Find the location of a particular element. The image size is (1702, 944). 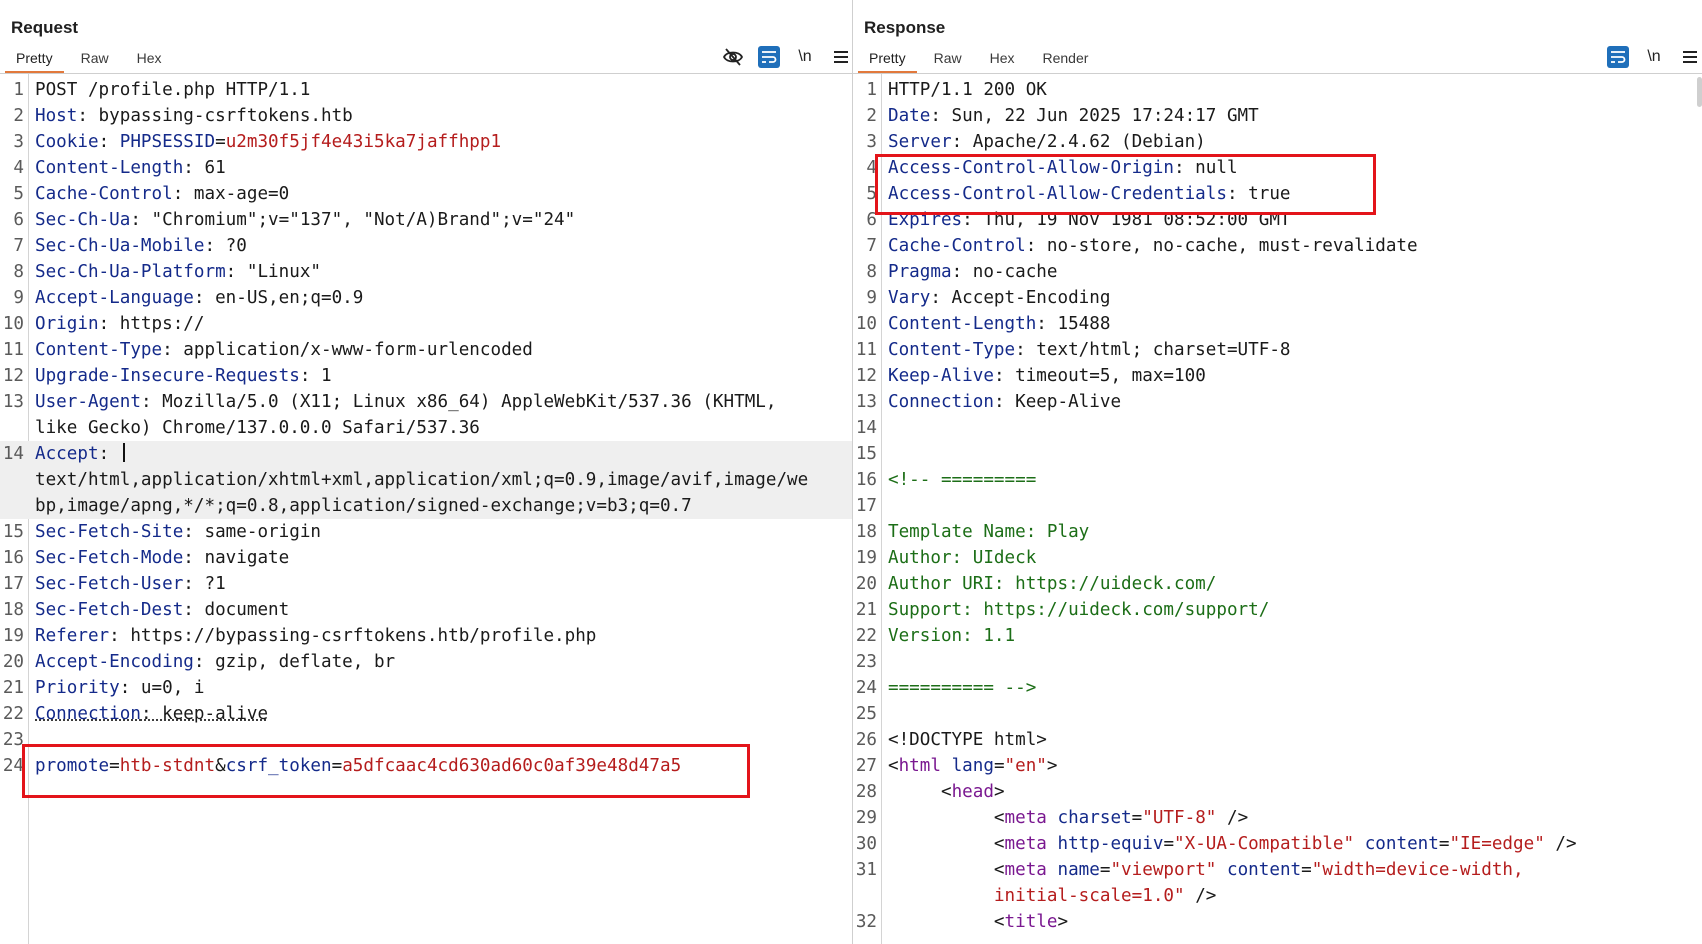

code-line: 20 Author URI: https://uideck.com/ is located at coordinates (1277, 584).